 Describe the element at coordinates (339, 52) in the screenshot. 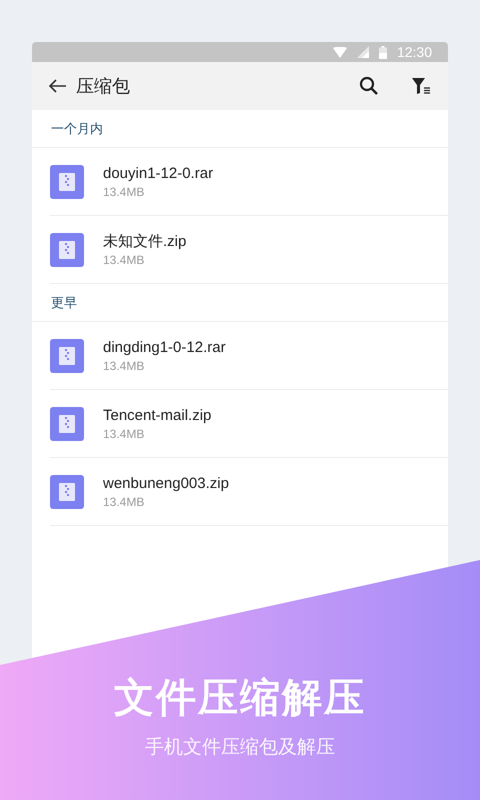

I see `wifi-icon` at that location.